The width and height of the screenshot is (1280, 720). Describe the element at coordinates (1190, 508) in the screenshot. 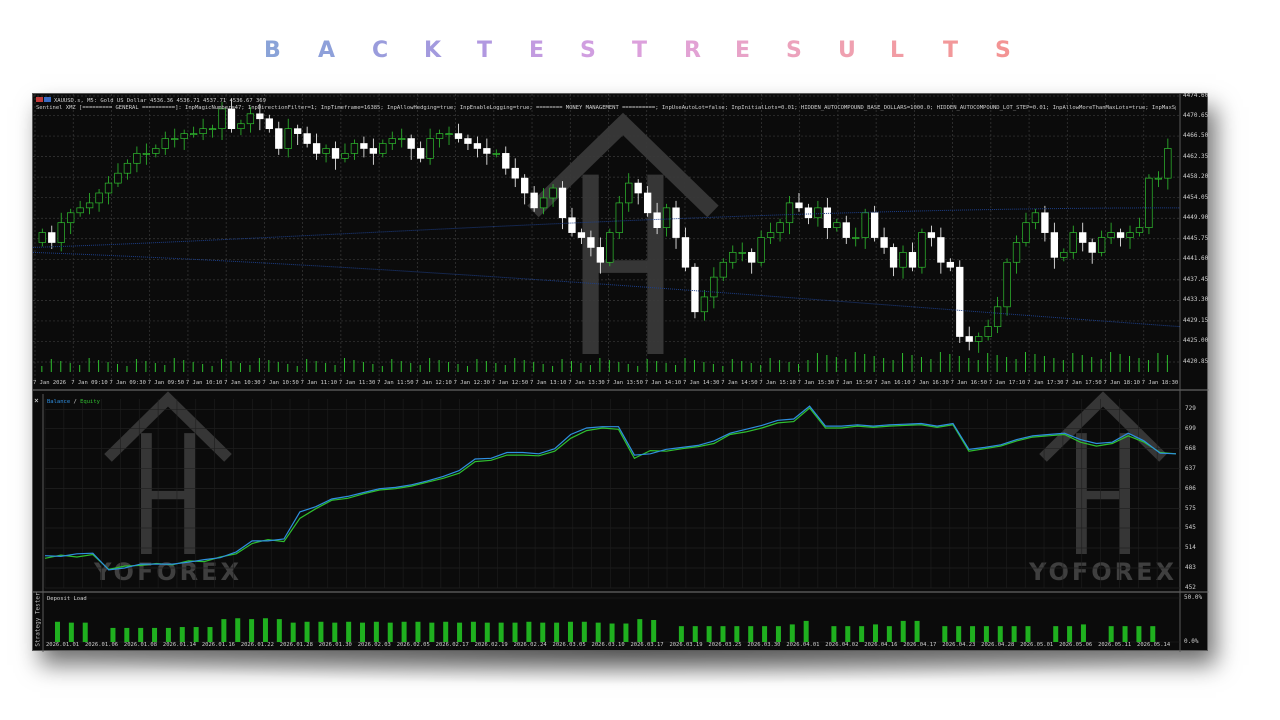

I see `equity-tick-label: 575` at that location.